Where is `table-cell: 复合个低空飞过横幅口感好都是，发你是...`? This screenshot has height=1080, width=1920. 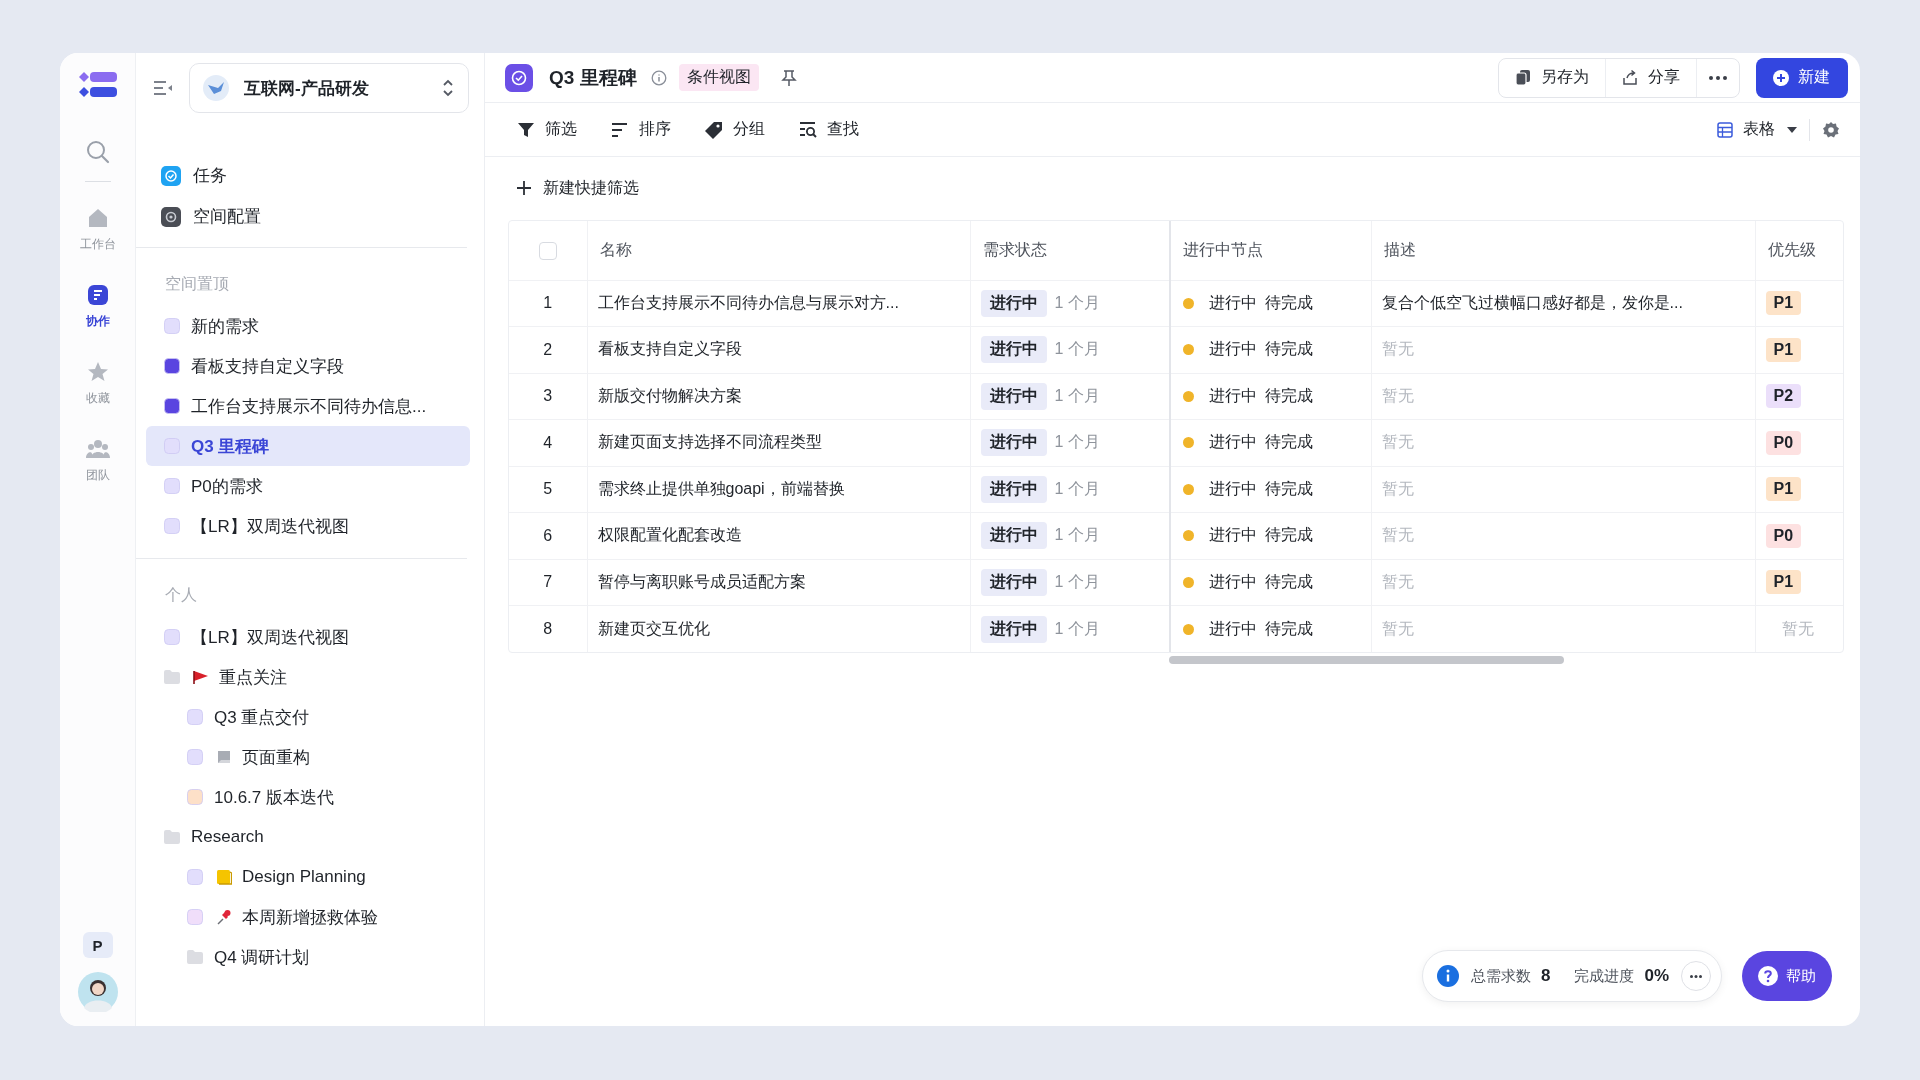 table-cell: 复合个低空飞过横幅口感好都是，发你是... is located at coordinates (1563, 303).